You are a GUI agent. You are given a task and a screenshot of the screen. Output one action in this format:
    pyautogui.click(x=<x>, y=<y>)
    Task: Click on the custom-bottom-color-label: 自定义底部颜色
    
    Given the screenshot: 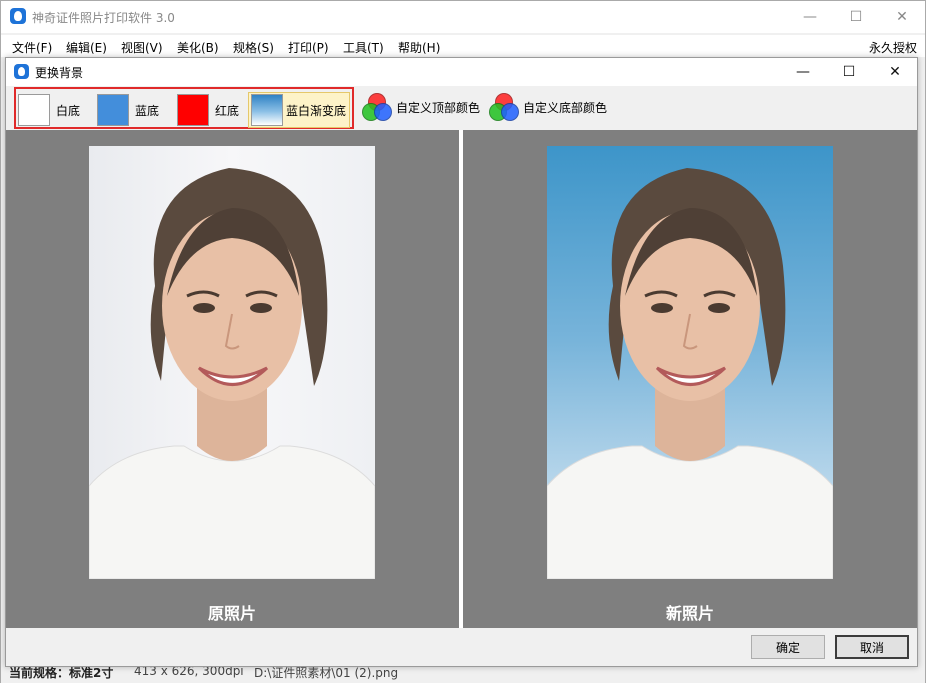 What is the action you would take?
    pyautogui.click(x=565, y=107)
    